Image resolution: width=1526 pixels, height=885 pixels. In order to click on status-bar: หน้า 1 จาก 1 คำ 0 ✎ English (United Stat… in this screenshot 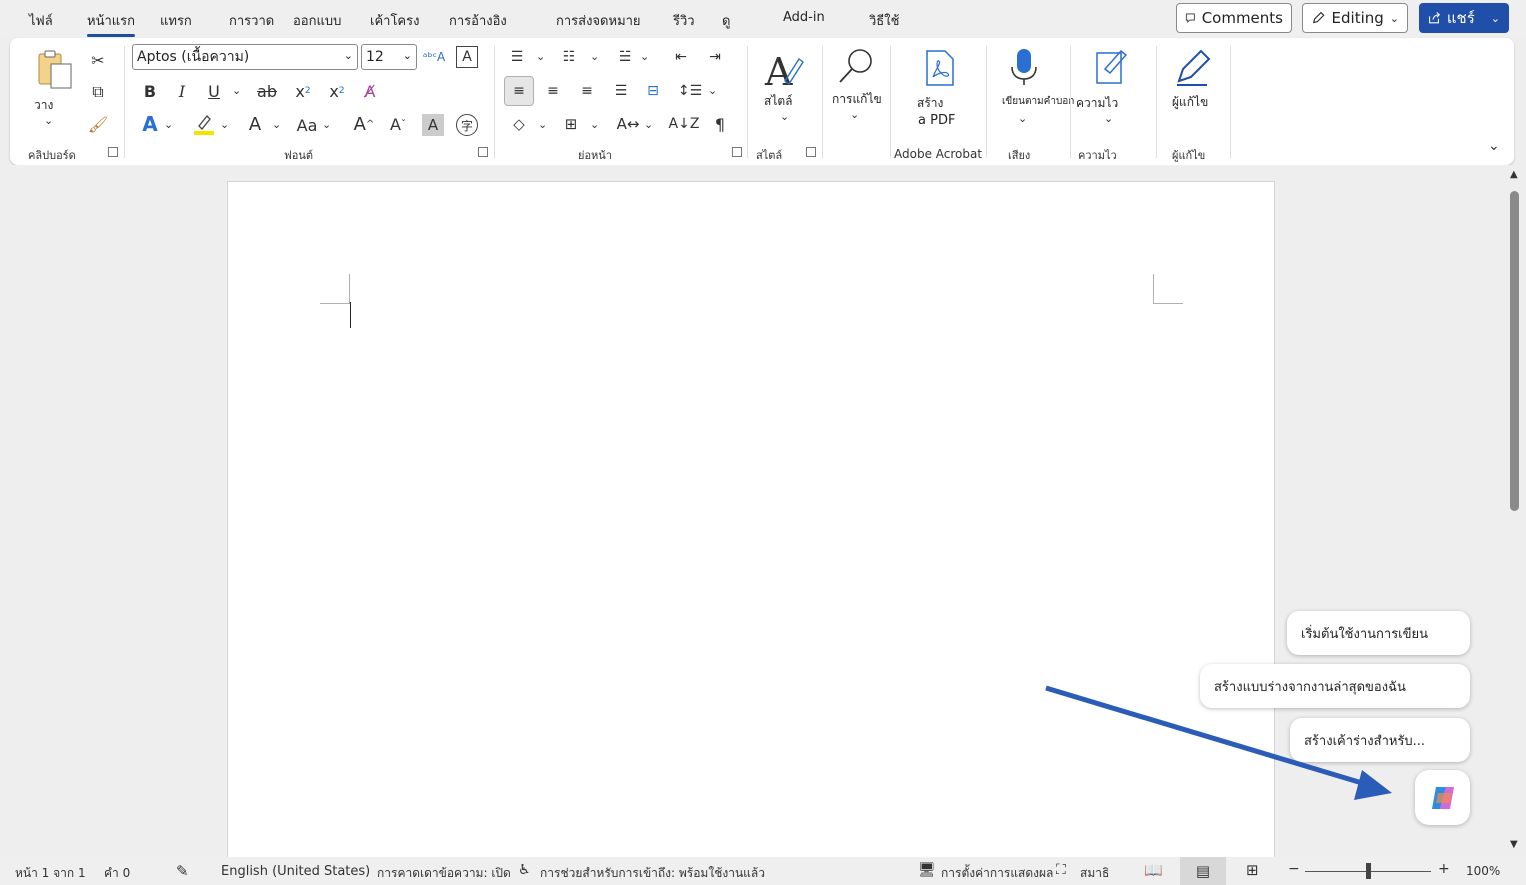, I will do `click(763, 871)`.